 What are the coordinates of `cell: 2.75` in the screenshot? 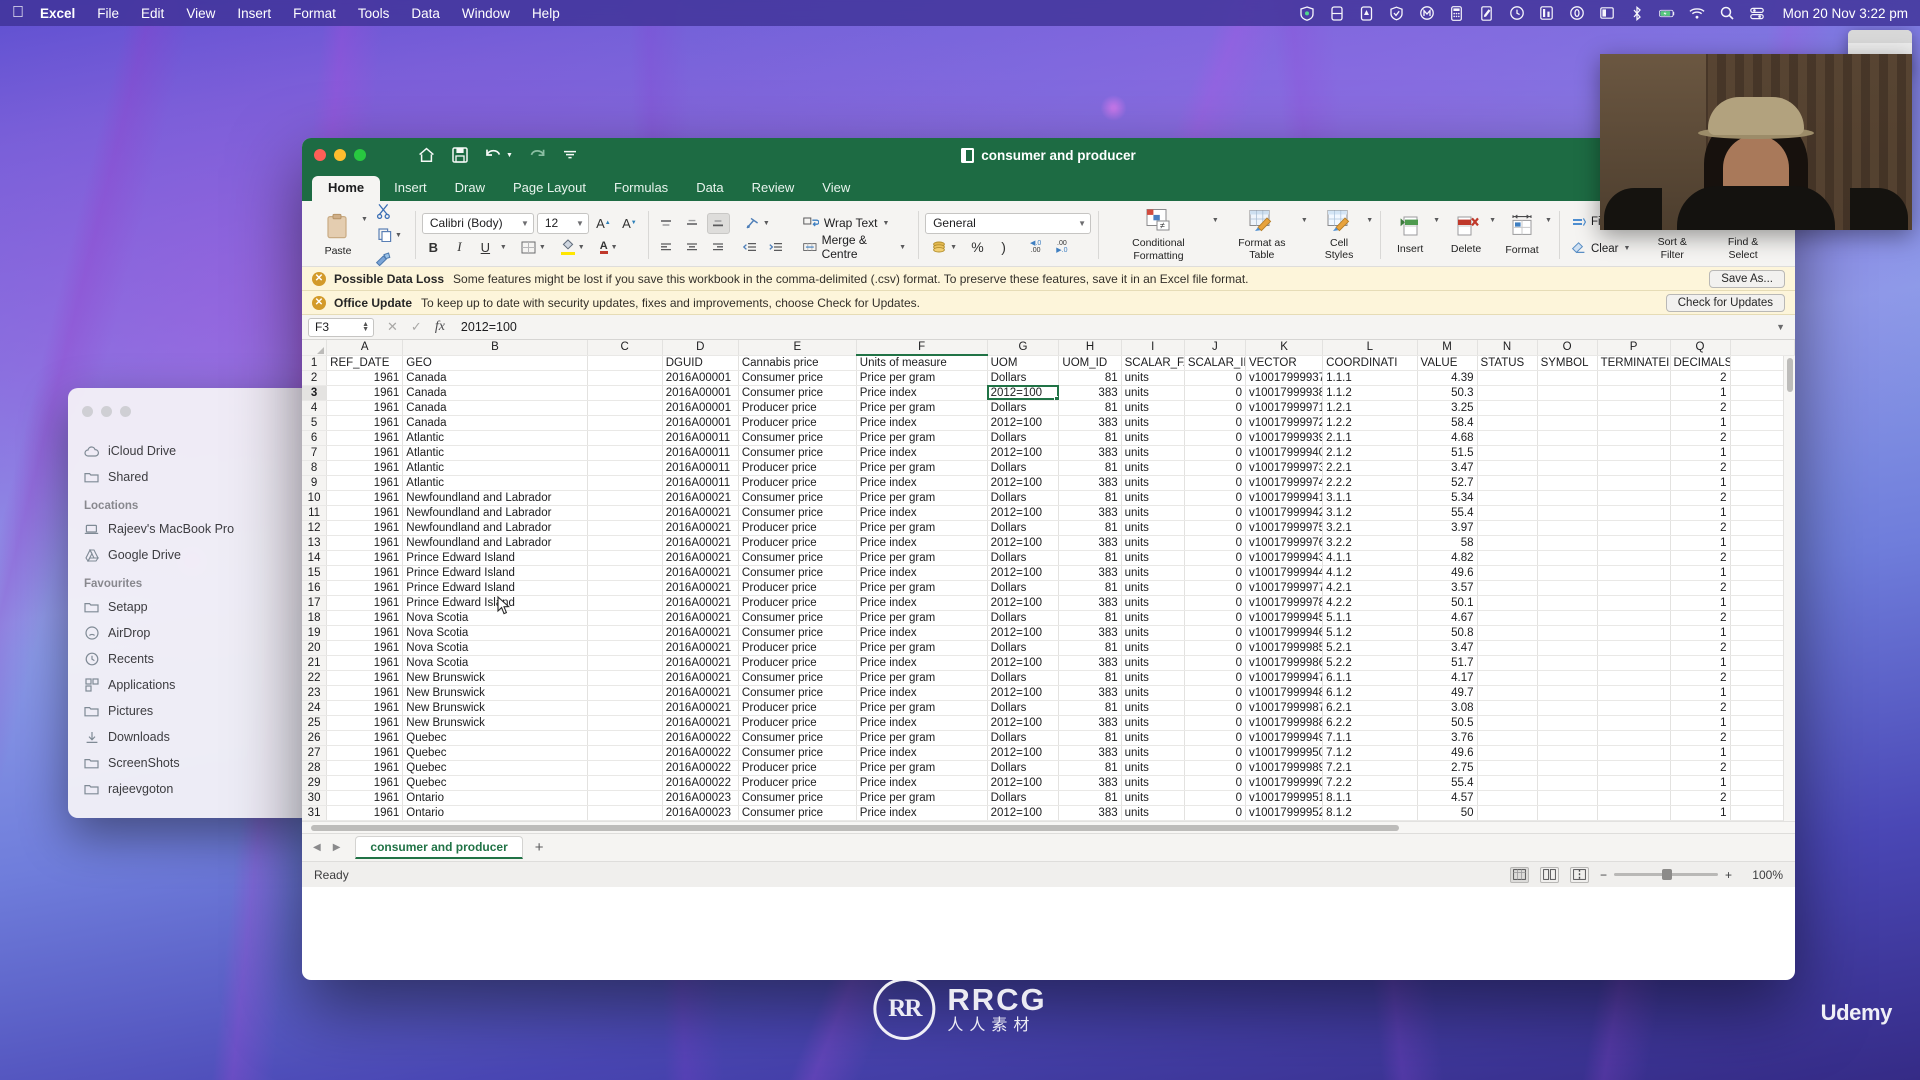 It's located at (1447, 768).